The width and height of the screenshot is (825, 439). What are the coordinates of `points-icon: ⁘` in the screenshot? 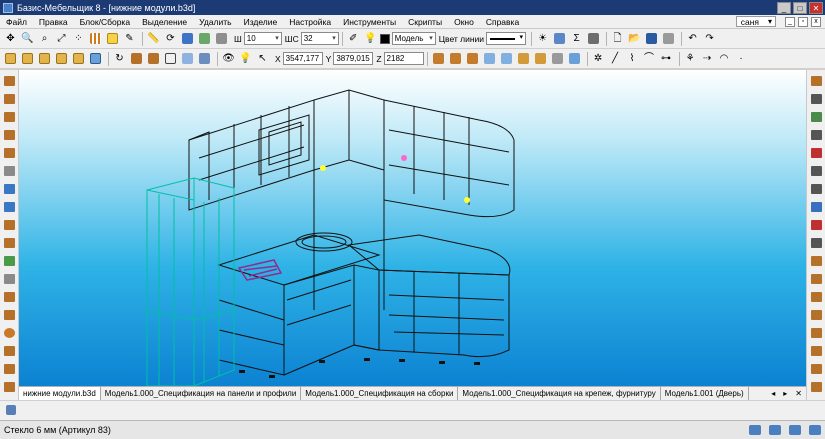 It's located at (78, 38).